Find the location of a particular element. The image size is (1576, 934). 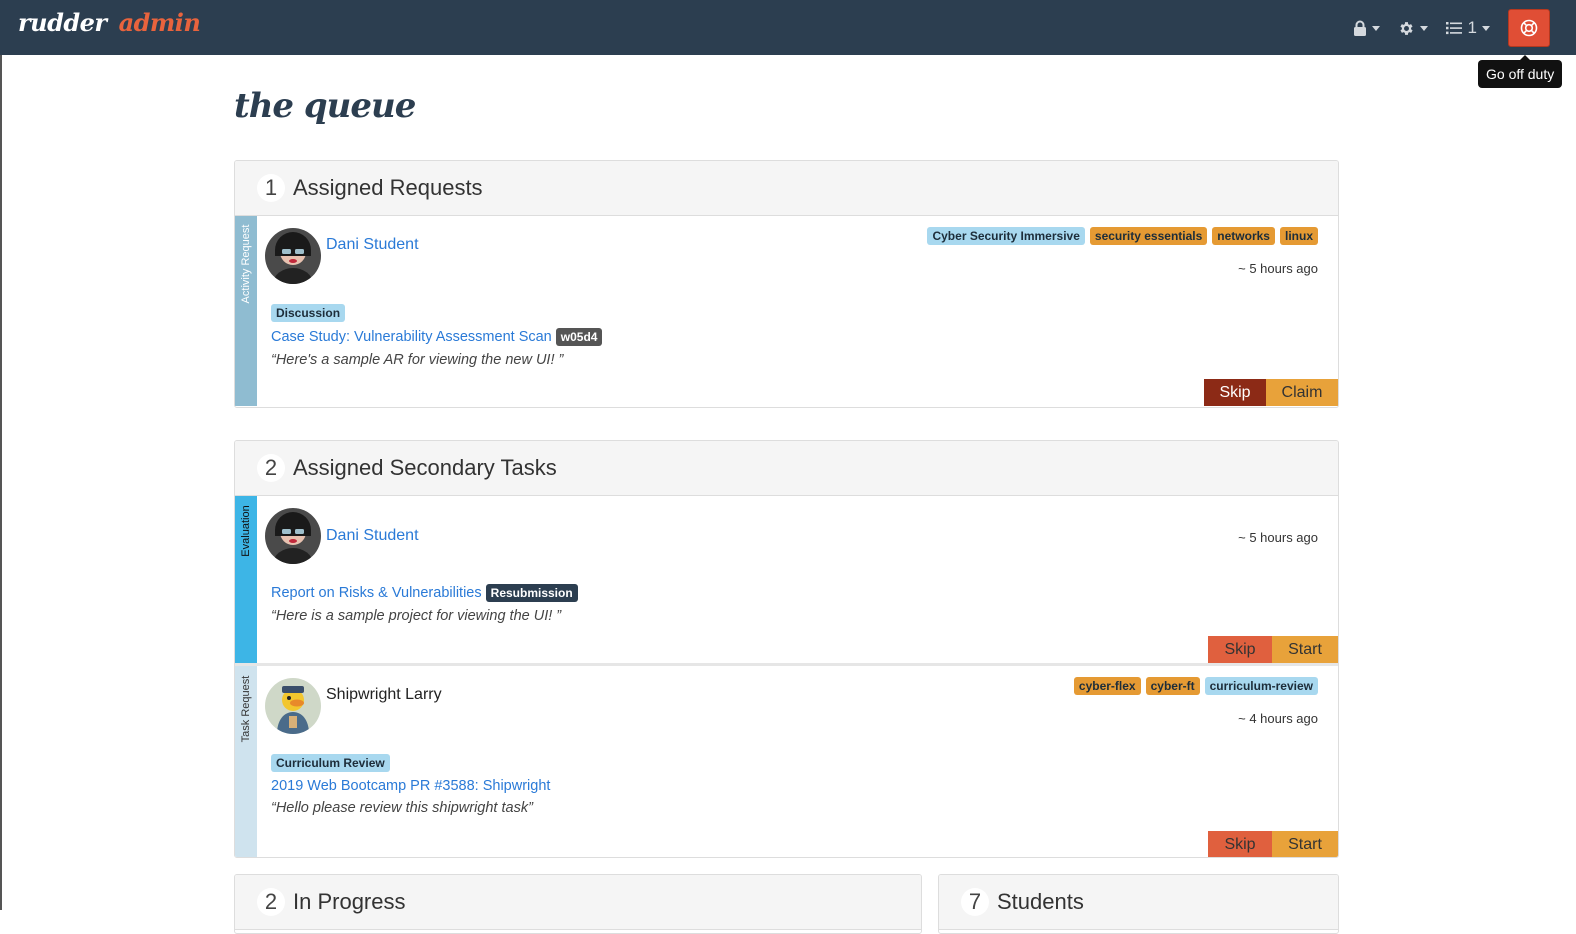

list-icon is located at coordinates (1453, 28).